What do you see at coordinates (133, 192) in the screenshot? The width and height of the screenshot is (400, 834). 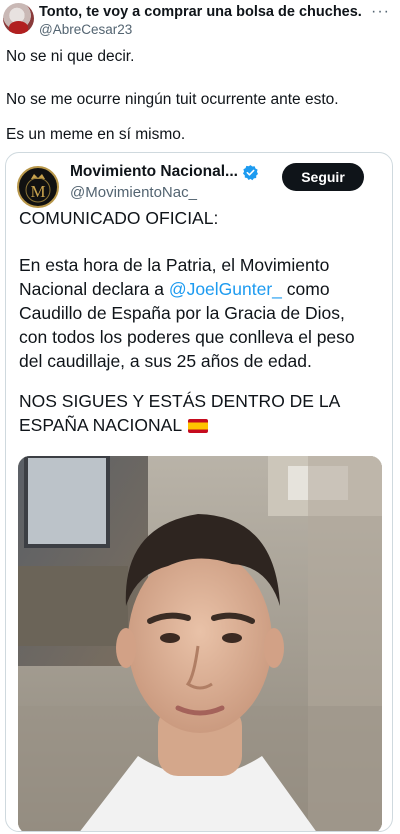 I see `quoted-author-handle: @MovimientoNac_` at bounding box center [133, 192].